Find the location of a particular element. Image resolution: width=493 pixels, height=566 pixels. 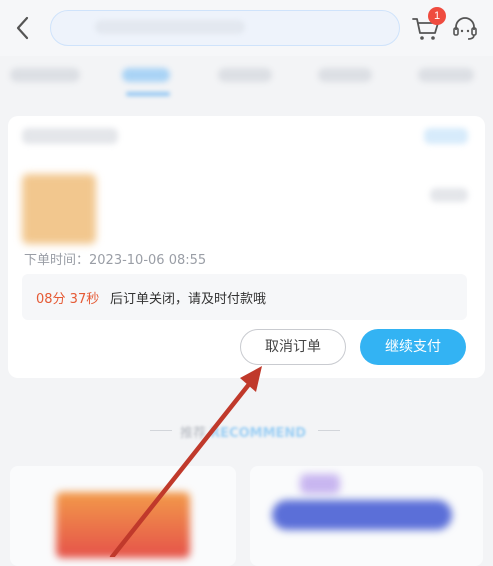

tab-blurred-active is located at coordinates (146, 75).